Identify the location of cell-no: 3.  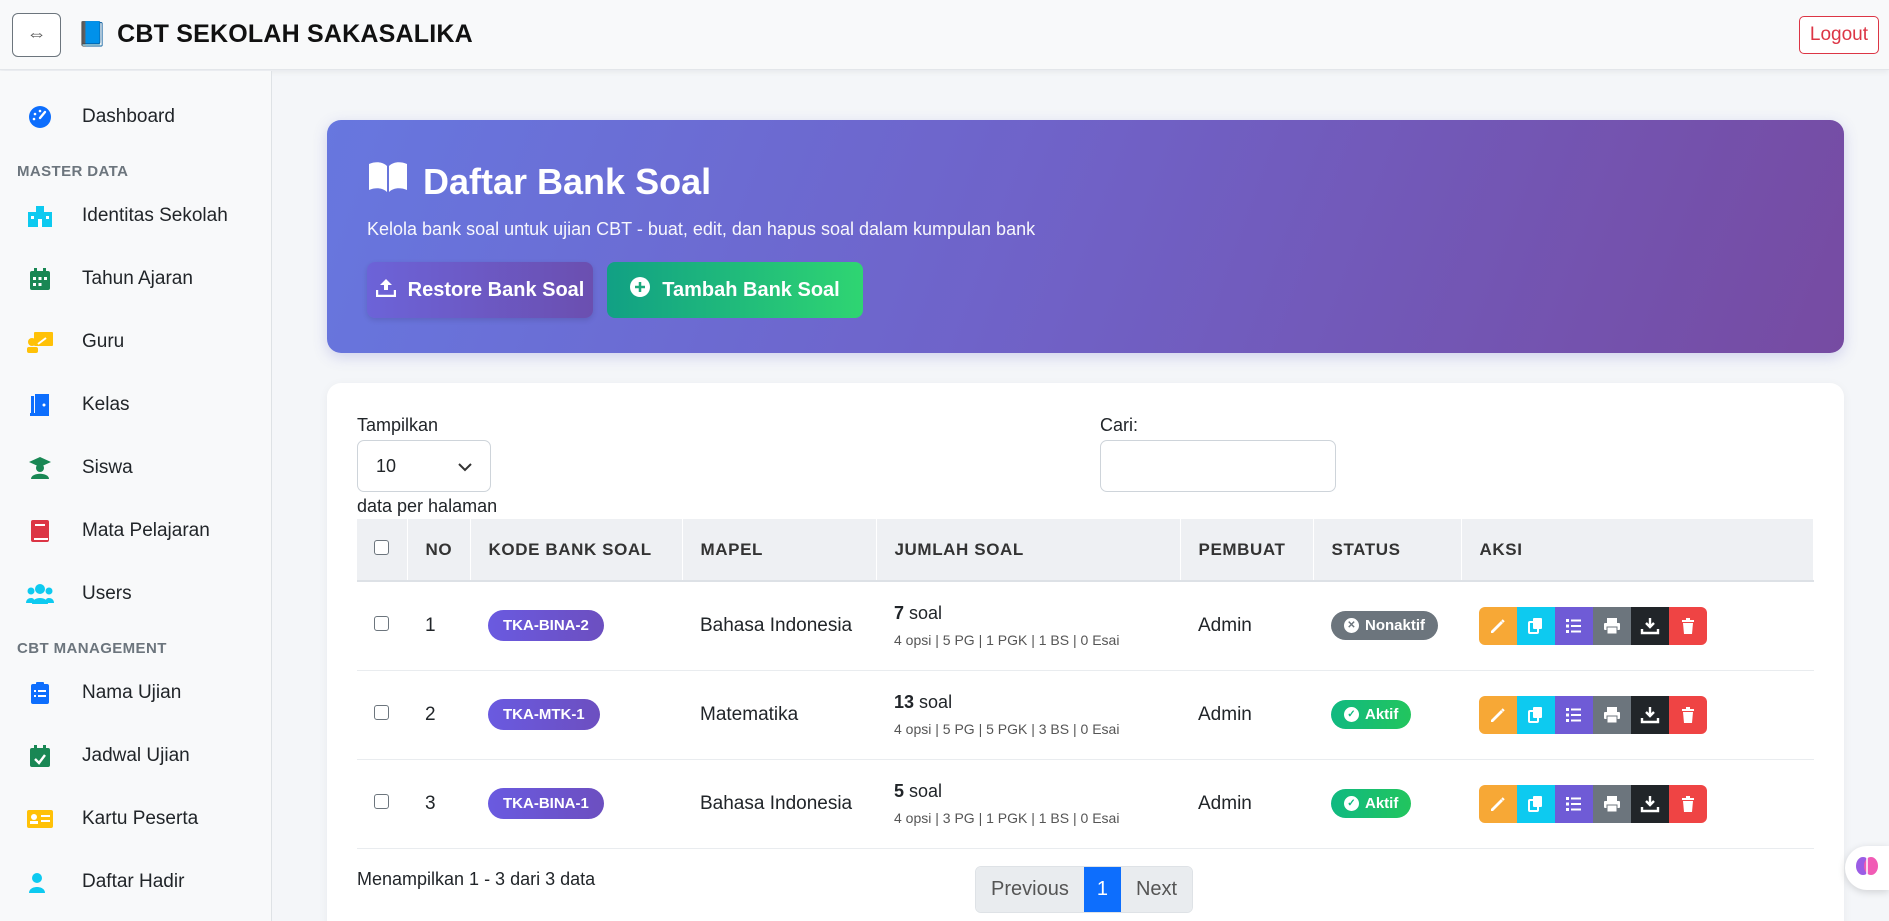
(438, 804).